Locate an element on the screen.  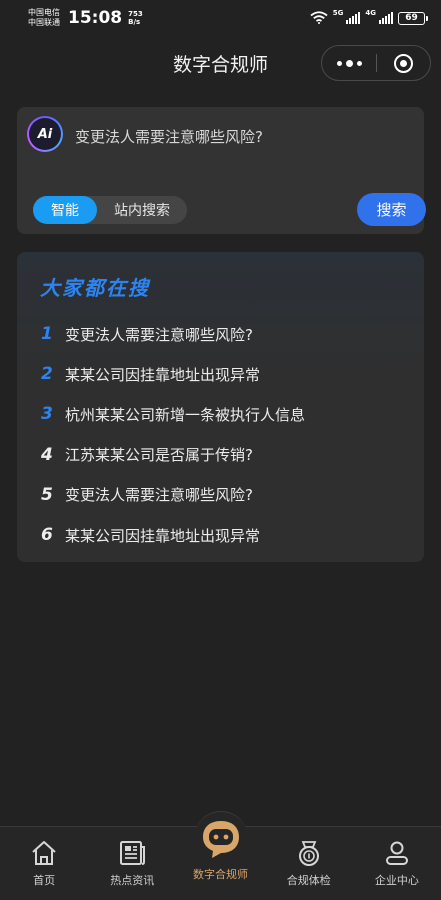
net-speed-value: 753 is located at coordinates (135, 14).